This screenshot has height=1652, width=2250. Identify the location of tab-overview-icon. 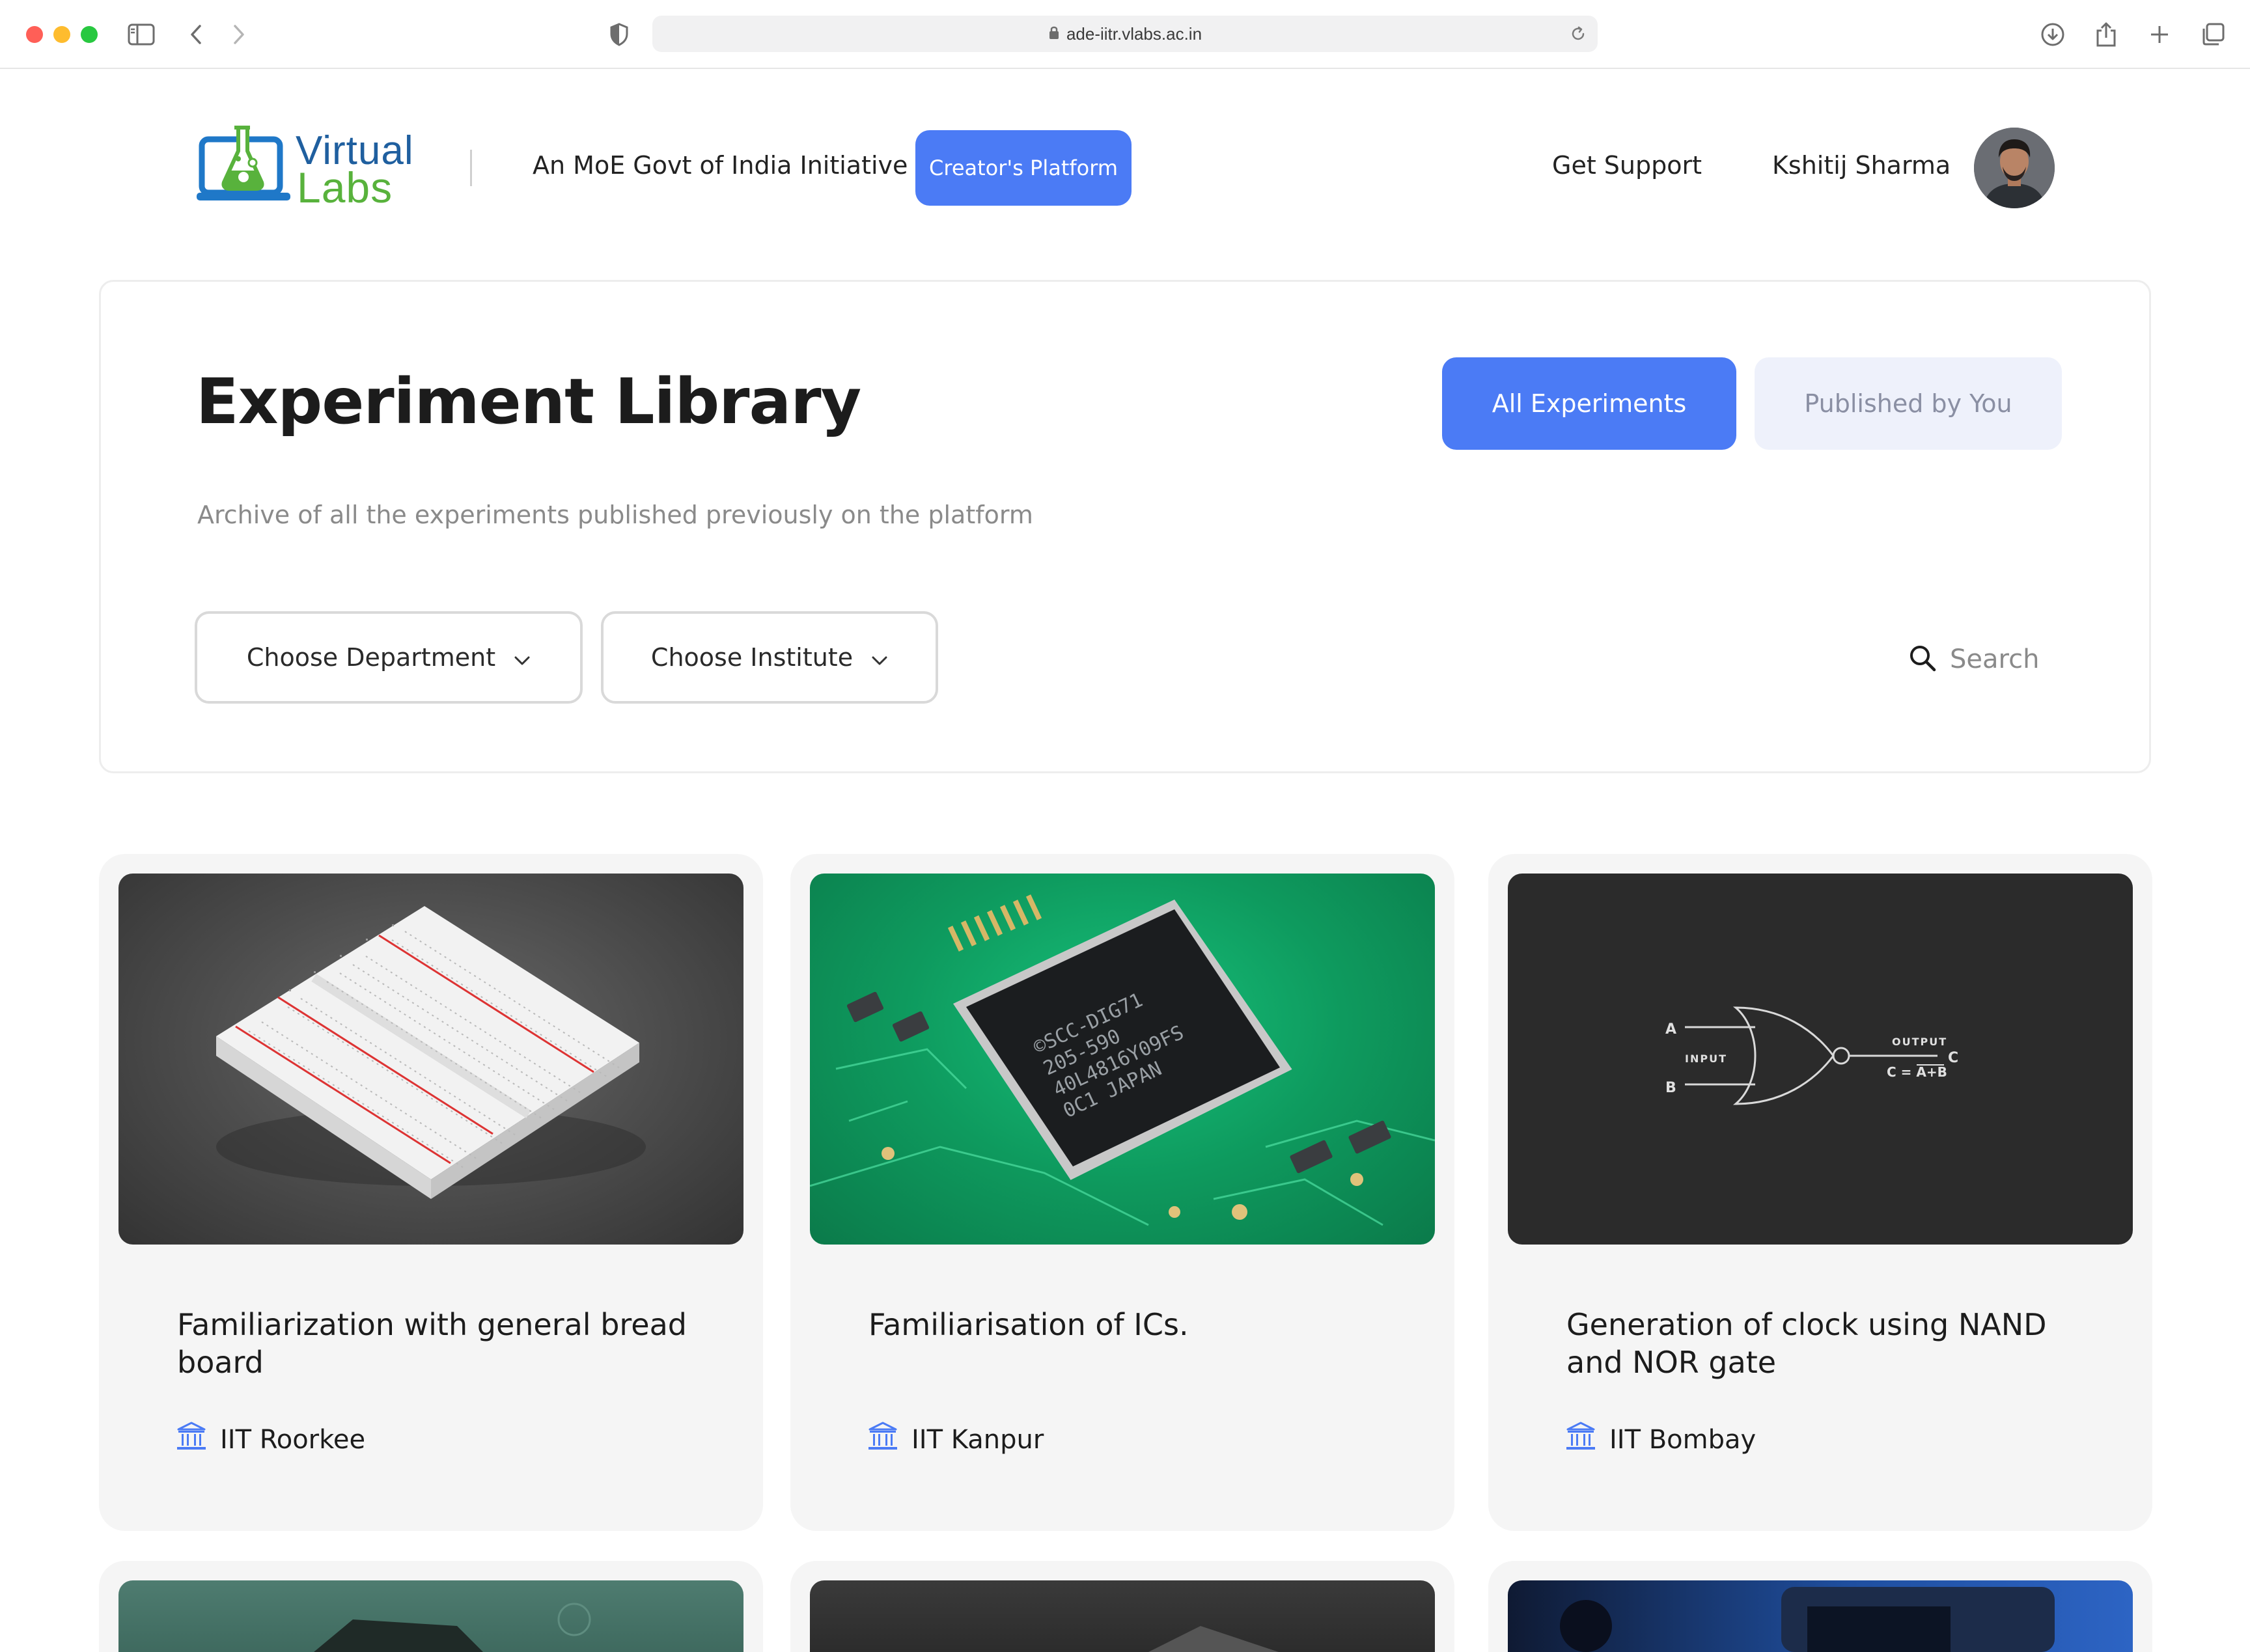
(2212, 34).